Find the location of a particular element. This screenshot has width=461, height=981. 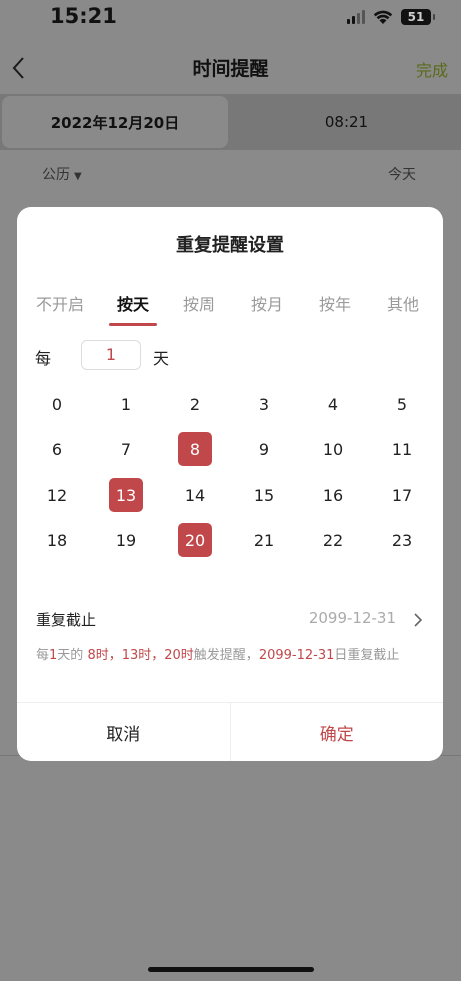

calendar-type-dropdown: 公历 ▼ is located at coordinates (62, 174).